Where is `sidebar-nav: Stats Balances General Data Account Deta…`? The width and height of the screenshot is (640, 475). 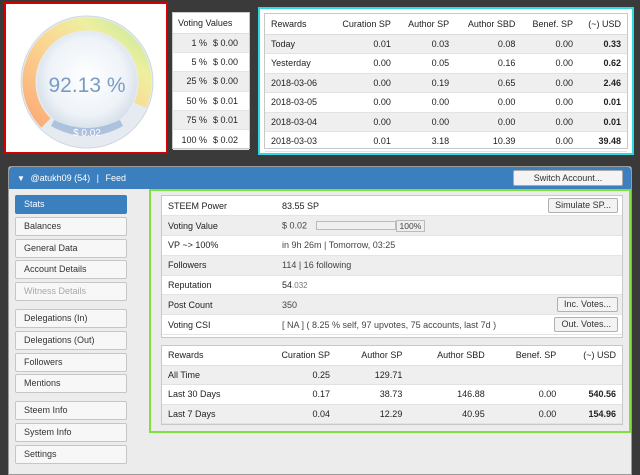 sidebar-nav: Stats Balances General Data Account Deta… is located at coordinates (71, 331).